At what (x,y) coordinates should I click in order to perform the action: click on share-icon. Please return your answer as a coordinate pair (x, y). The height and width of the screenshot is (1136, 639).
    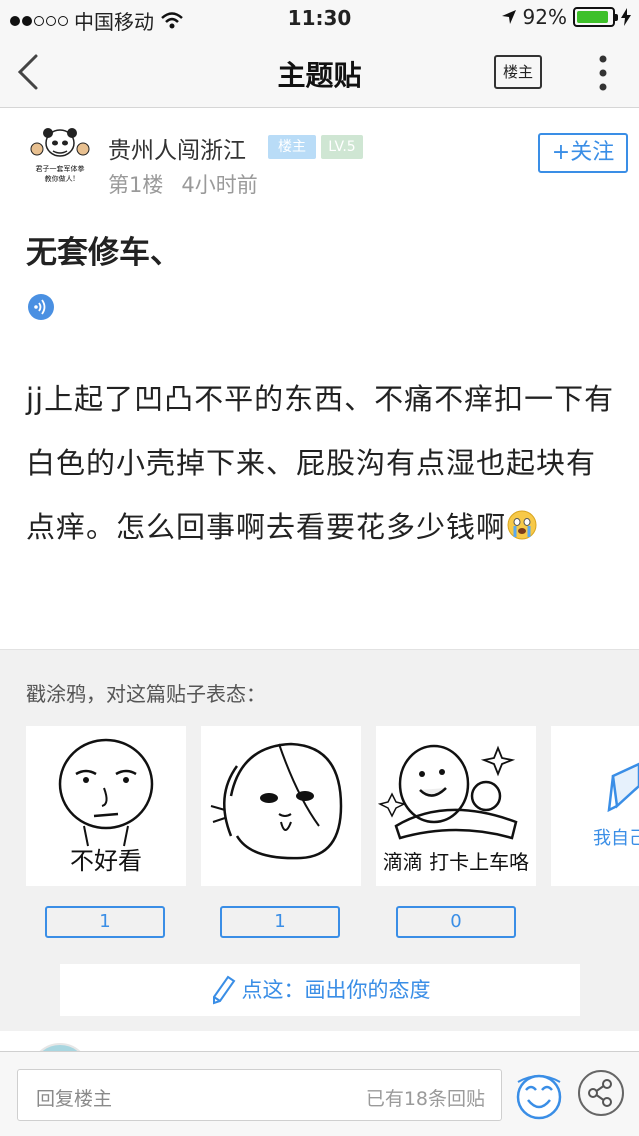
    Looking at the image, I should click on (600, 1093).